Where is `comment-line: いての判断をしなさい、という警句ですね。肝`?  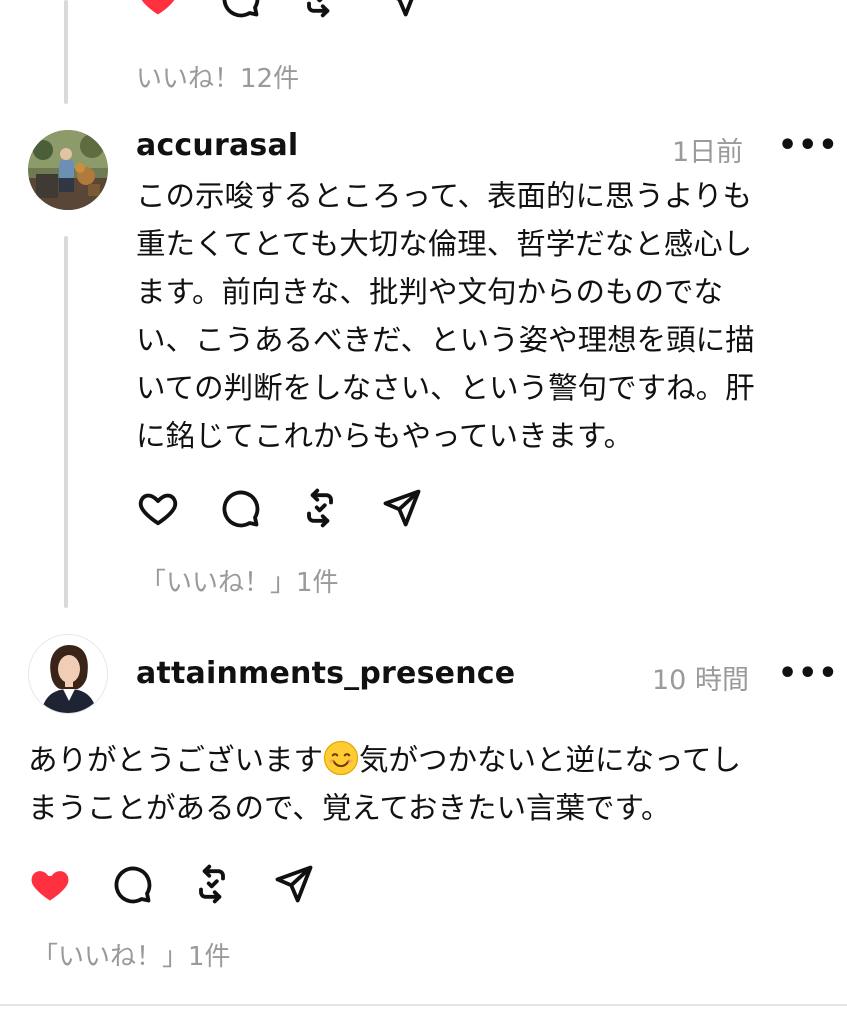
comment-line: いての判断をしなさい、という警句ですね。肝 is located at coordinates (445, 388).